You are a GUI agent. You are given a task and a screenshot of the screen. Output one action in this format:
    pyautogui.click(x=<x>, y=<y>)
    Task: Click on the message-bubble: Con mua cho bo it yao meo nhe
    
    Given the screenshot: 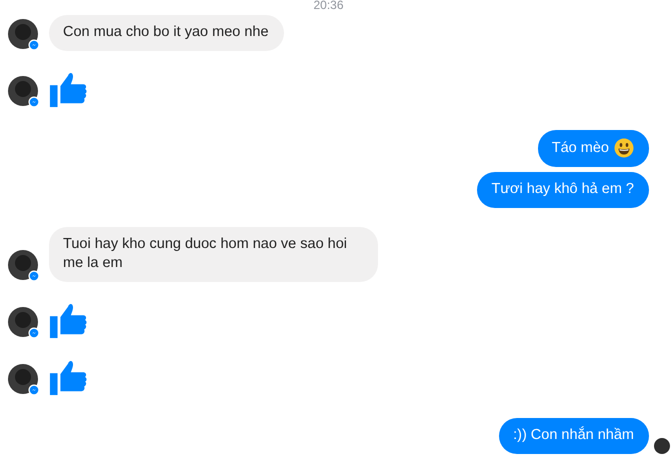 What is the action you would take?
    pyautogui.click(x=166, y=33)
    